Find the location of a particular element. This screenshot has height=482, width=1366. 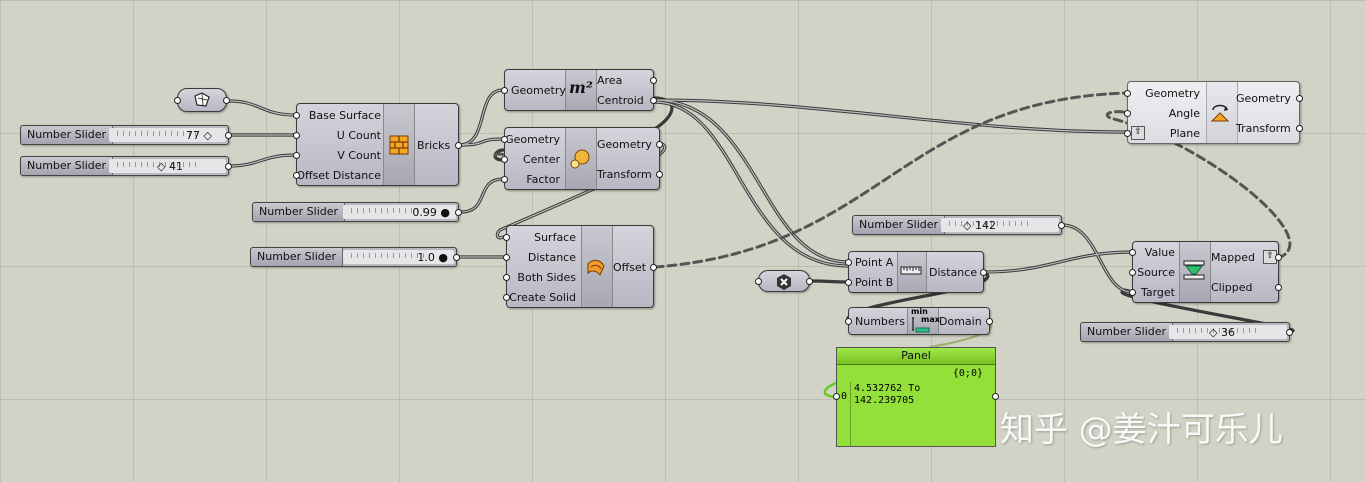

slider-track: ◇ 142 is located at coordinates (1000, 225).